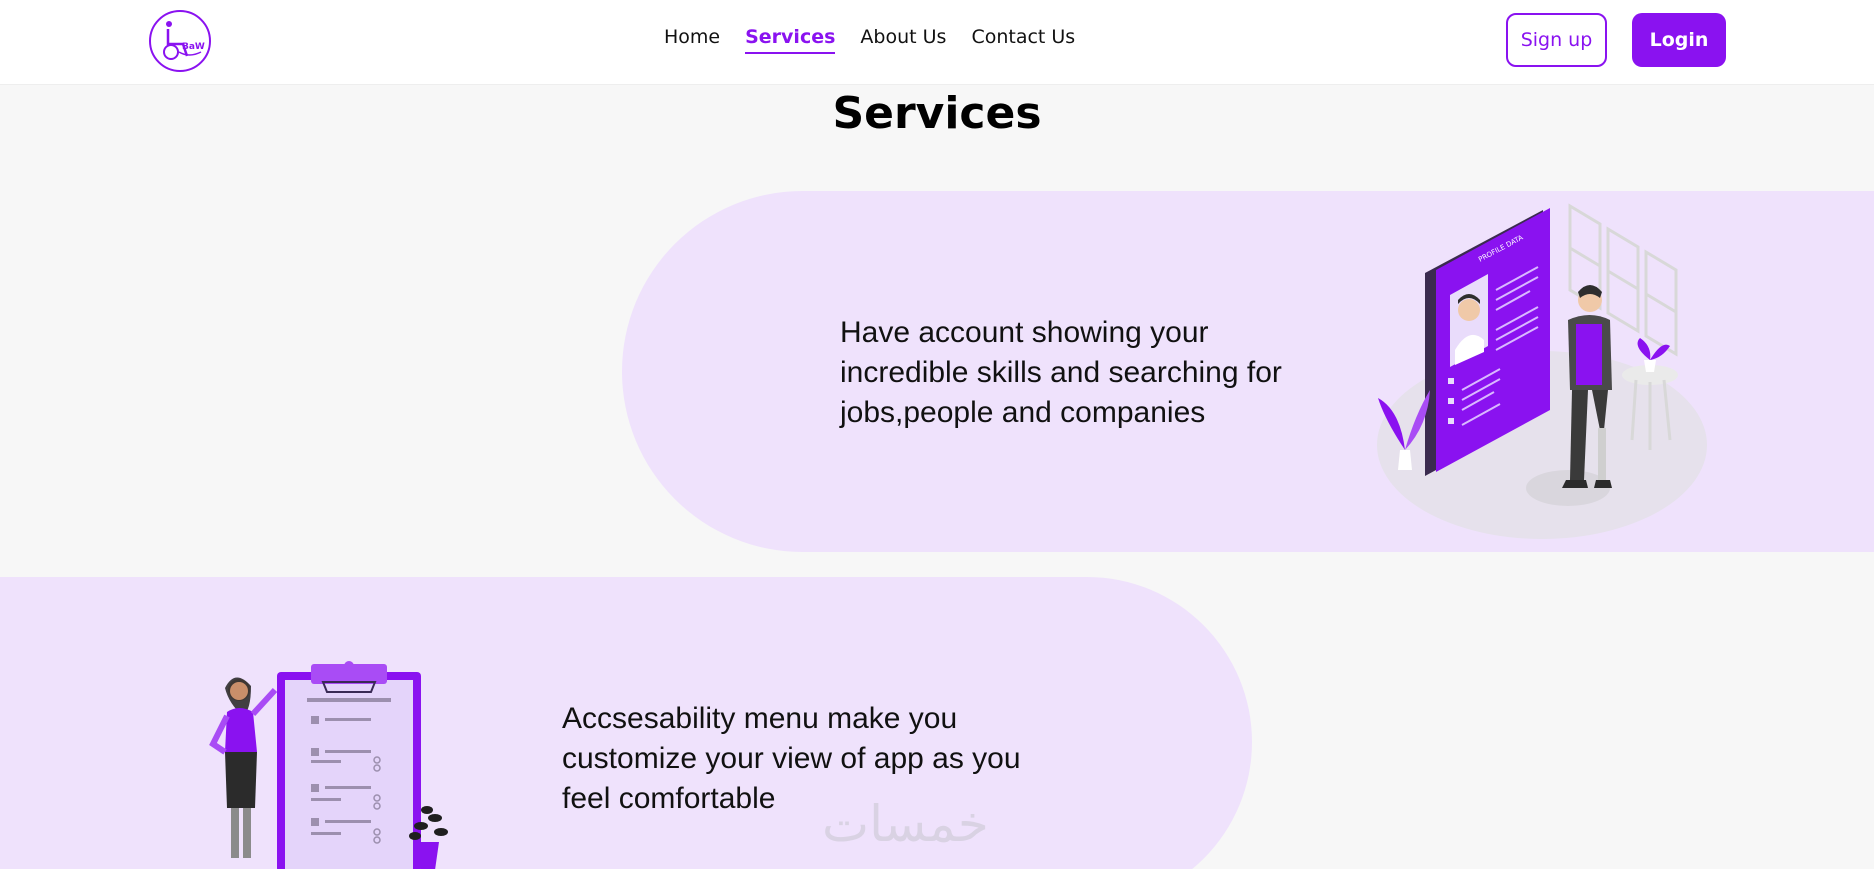 The image size is (1874, 869). I want to click on nav-link-services: Services, so click(790, 40).